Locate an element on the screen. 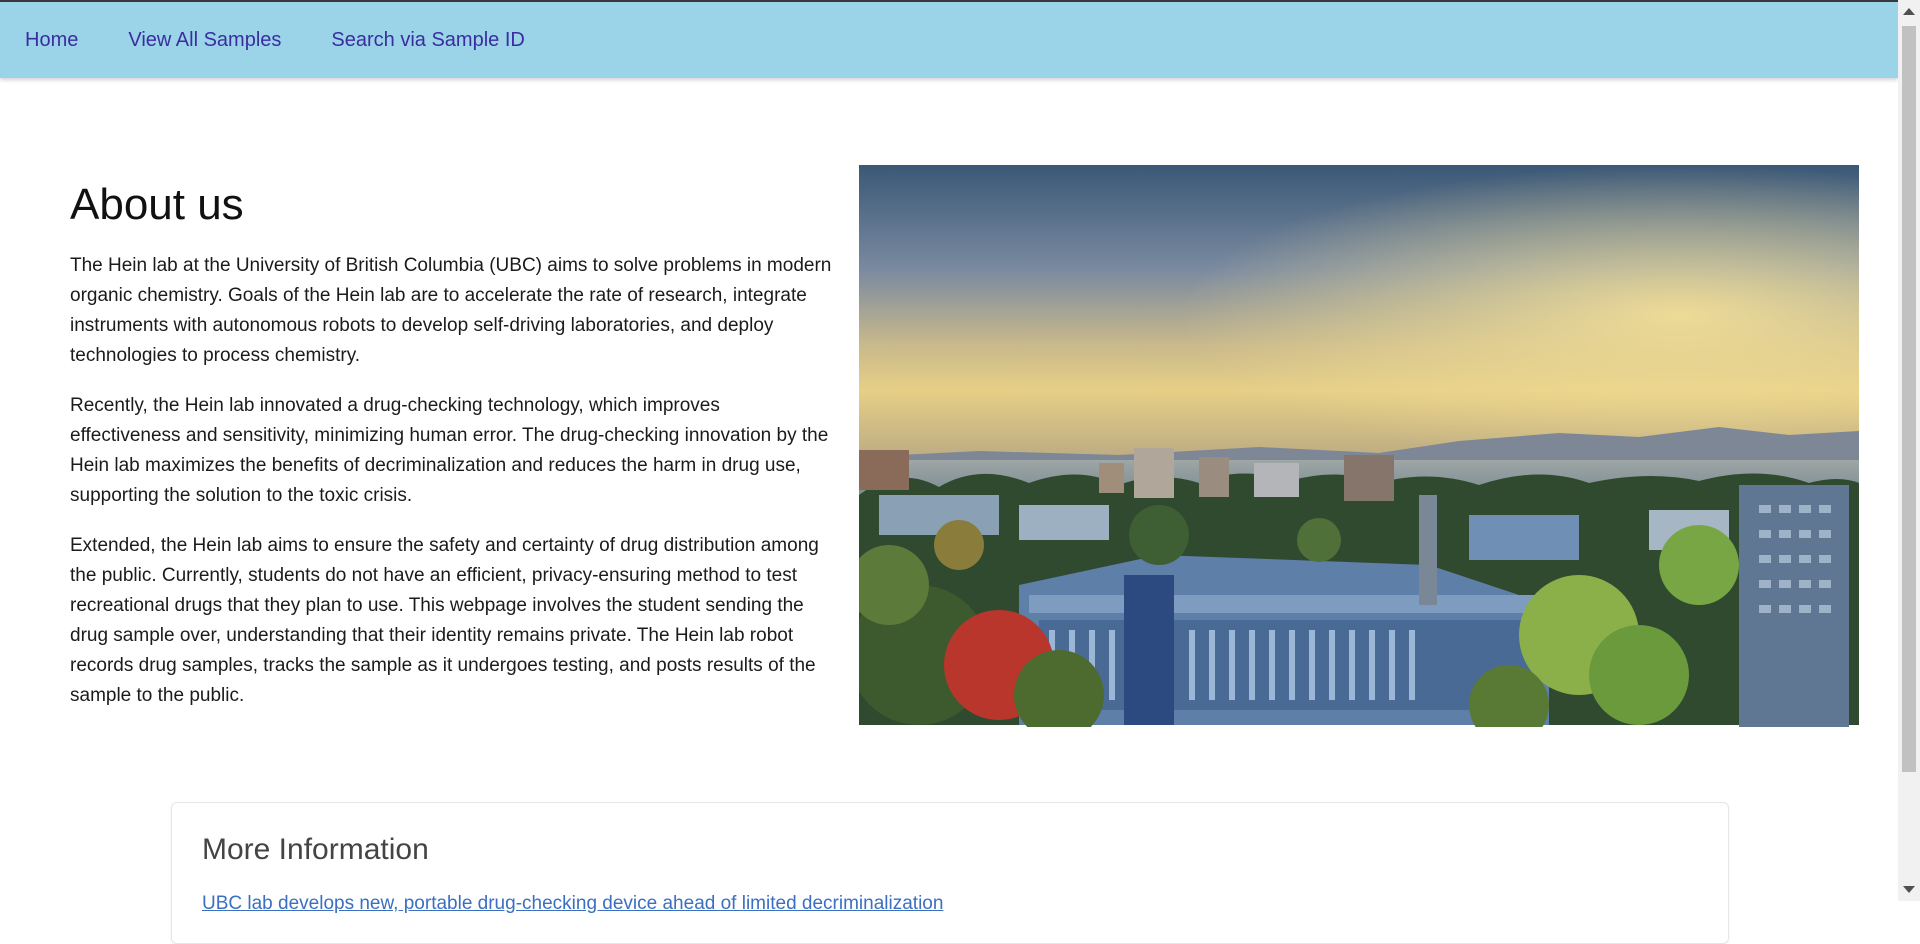 The image size is (1920, 944). nav-home-link: Home is located at coordinates (51, 40).